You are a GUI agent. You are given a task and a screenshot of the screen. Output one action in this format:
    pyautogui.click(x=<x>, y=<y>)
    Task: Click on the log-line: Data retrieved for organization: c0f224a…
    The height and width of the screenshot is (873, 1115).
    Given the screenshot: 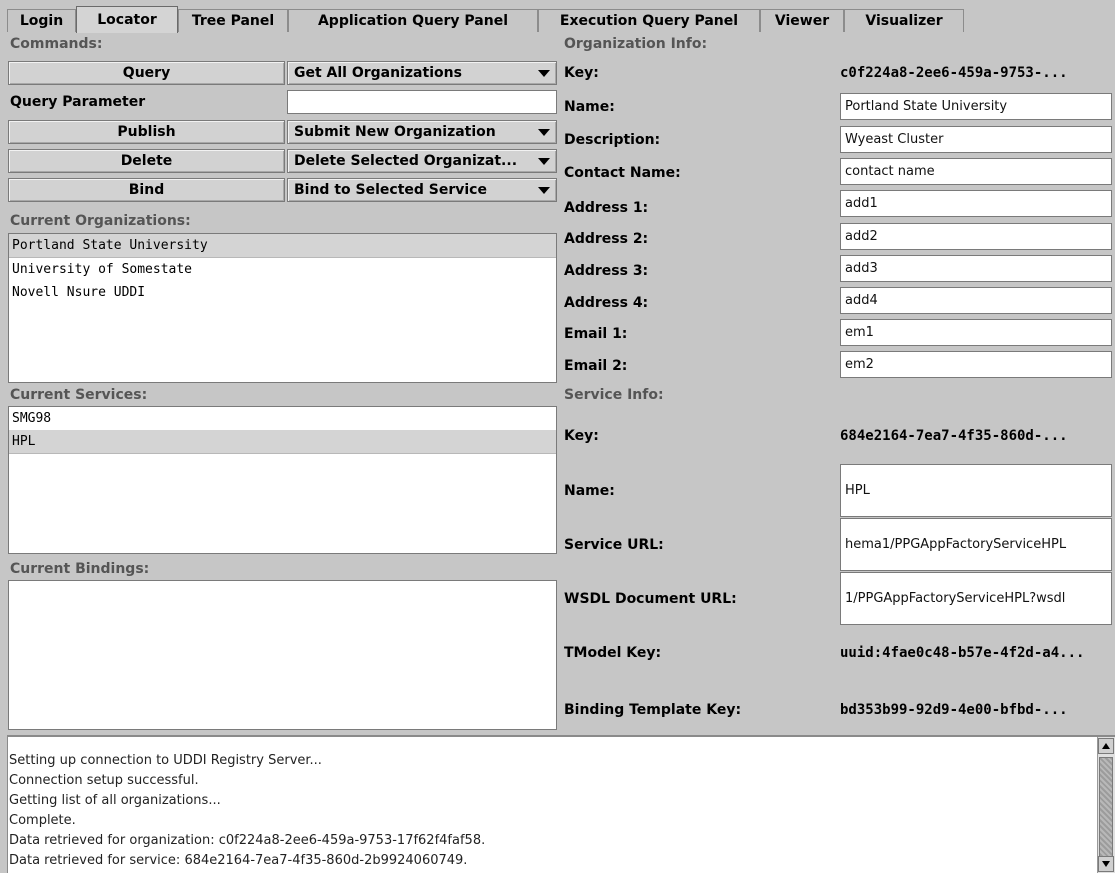 What is the action you would take?
    pyautogui.click(x=247, y=840)
    